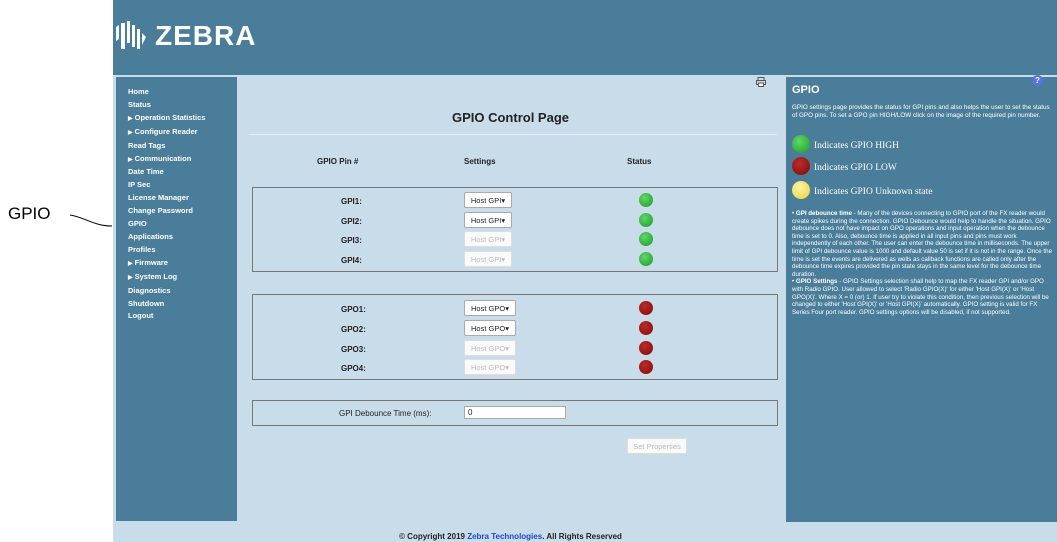  What do you see at coordinates (182, 316) in the screenshot?
I see `sidebar-item-logout: Logout` at bounding box center [182, 316].